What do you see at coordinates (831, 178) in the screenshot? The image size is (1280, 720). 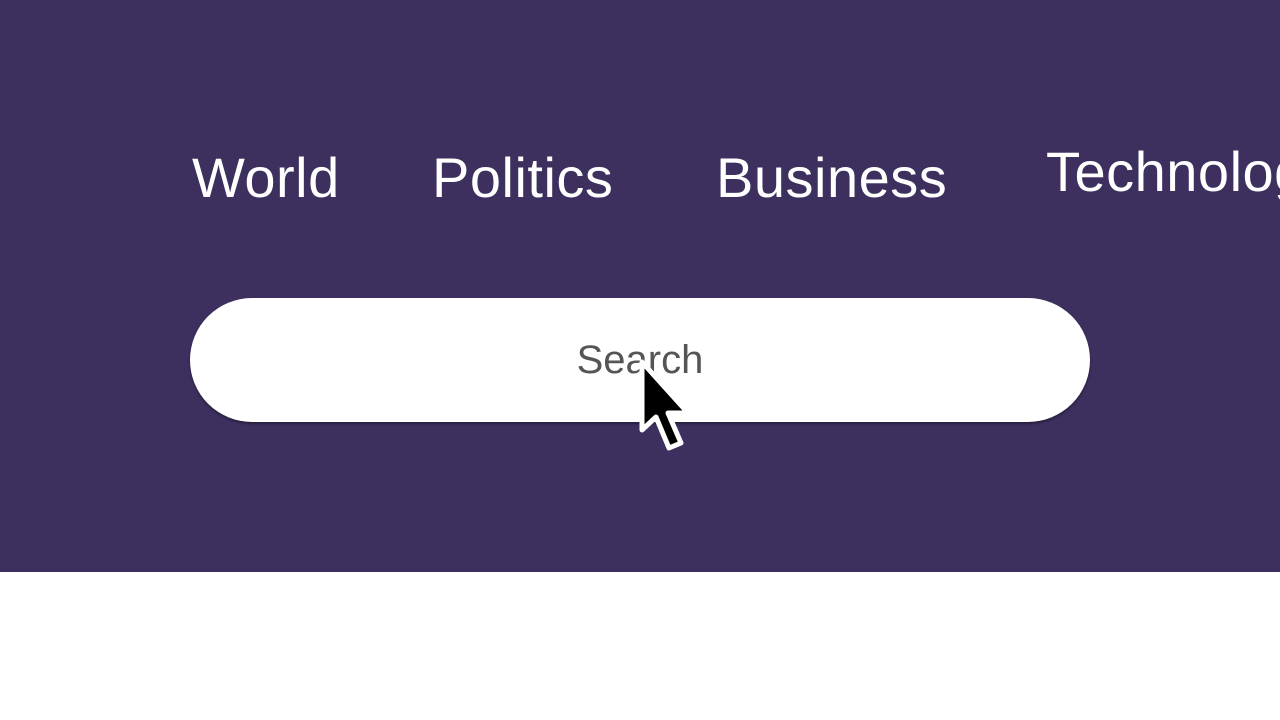 I see `nav-item-business: Business` at bounding box center [831, 178].